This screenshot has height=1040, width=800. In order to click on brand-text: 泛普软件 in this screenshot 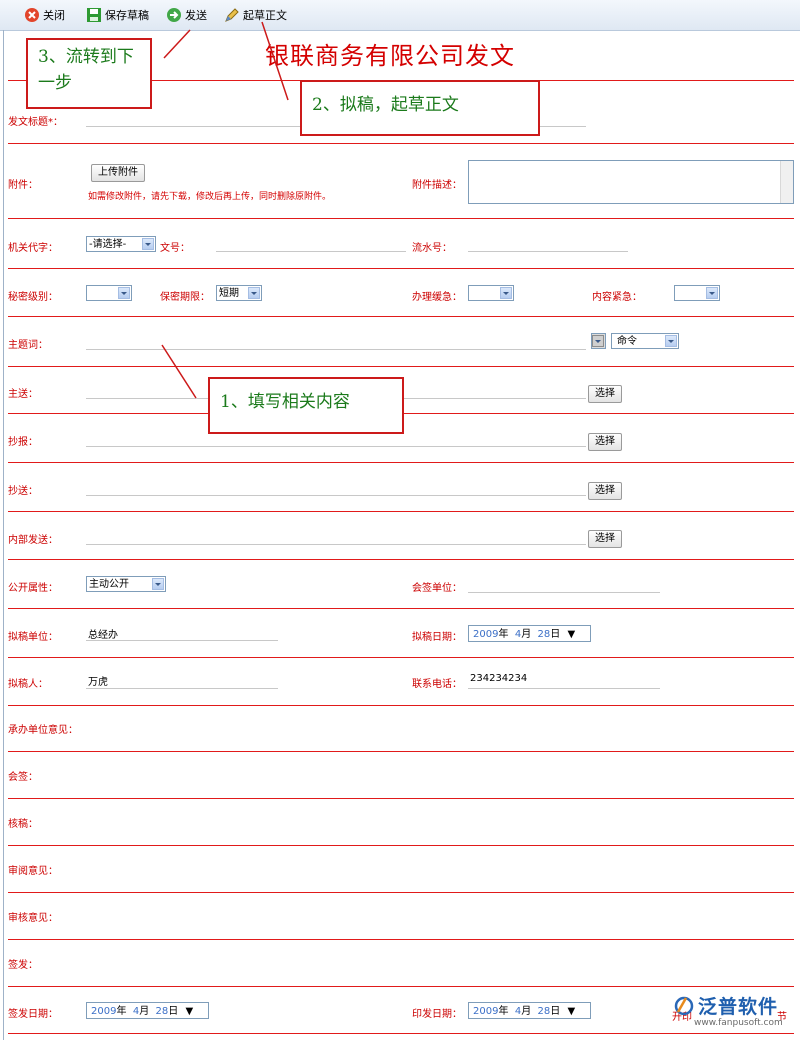, I will do `click(738, 1007)`.